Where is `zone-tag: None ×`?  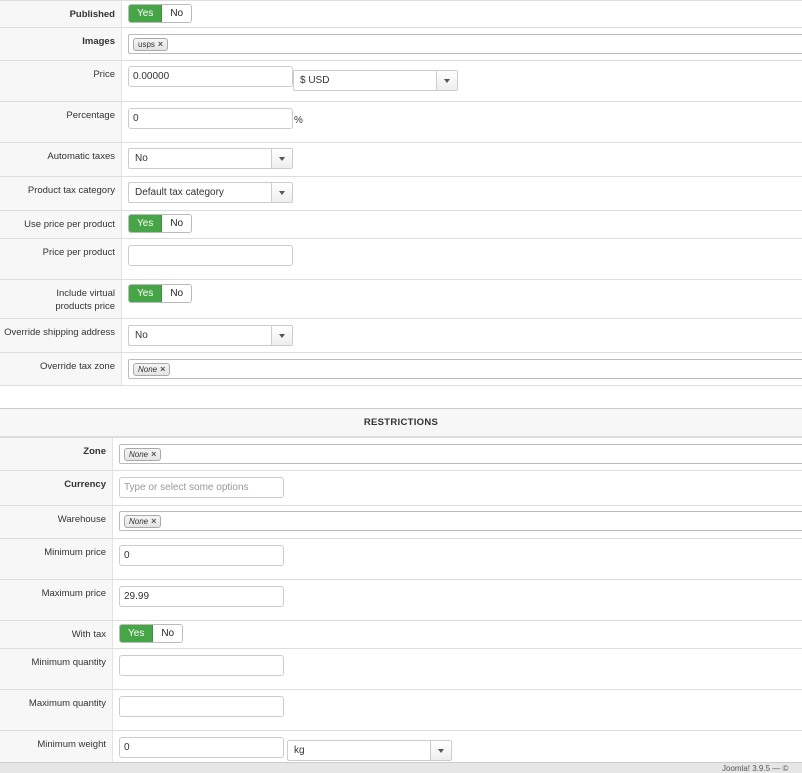 zone-tag: None × is located at coordinates (143, 454).